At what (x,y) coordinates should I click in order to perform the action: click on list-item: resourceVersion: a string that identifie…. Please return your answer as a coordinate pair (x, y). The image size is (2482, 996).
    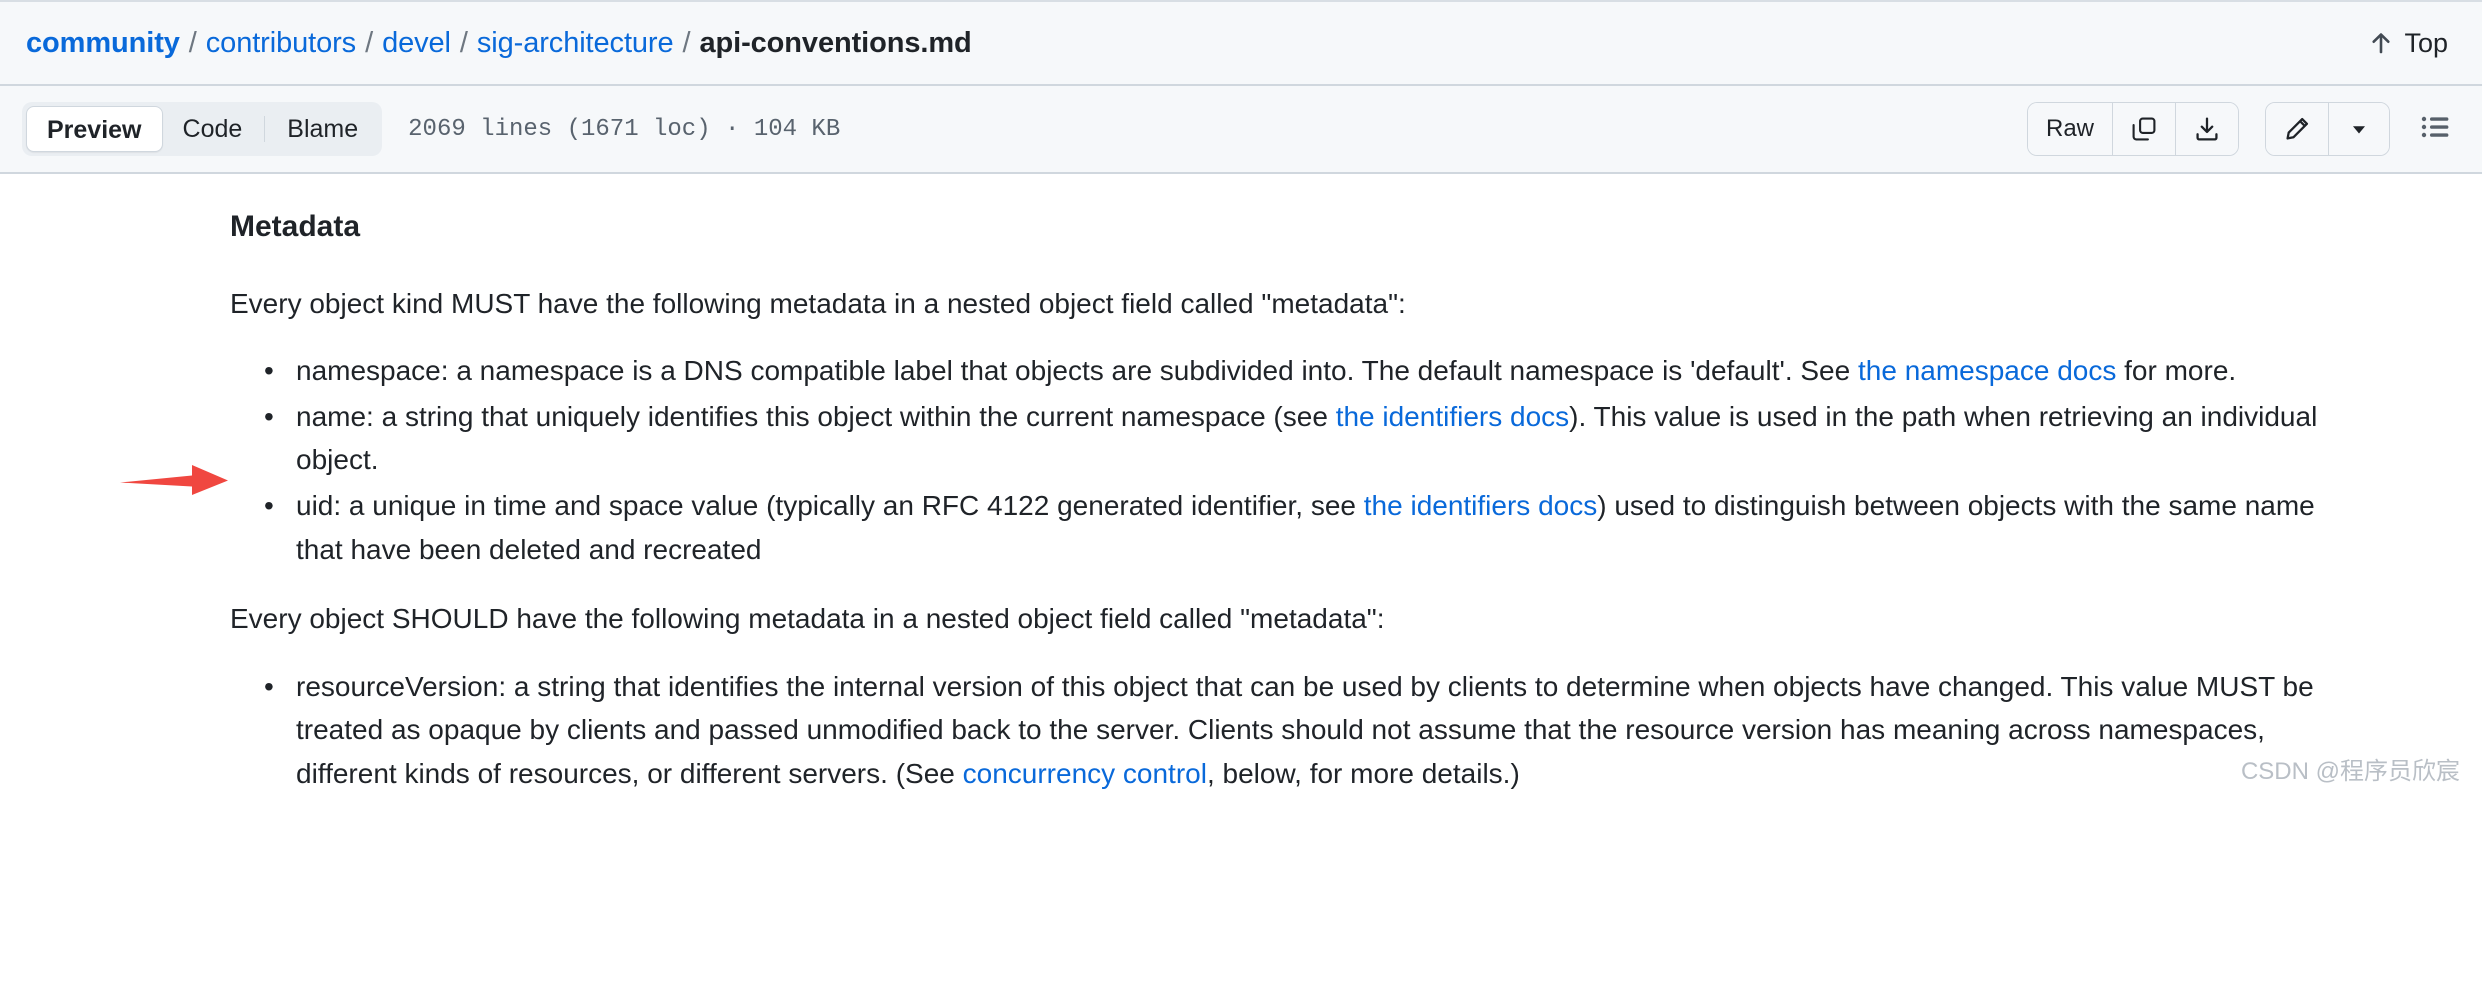
    Looking at the image, I should click on (1313, 730).